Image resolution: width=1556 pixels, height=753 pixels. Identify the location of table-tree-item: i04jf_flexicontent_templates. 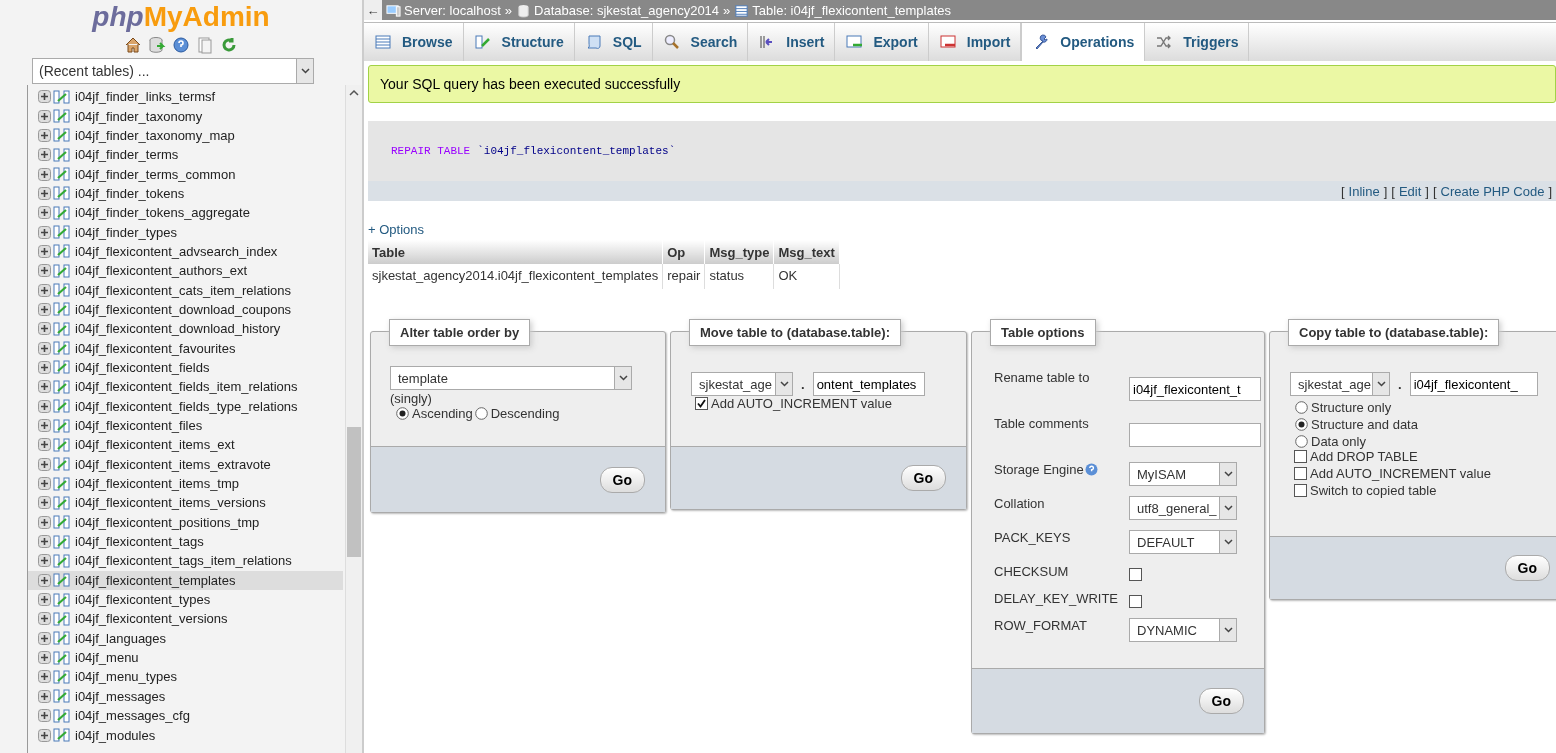
(185, 580).